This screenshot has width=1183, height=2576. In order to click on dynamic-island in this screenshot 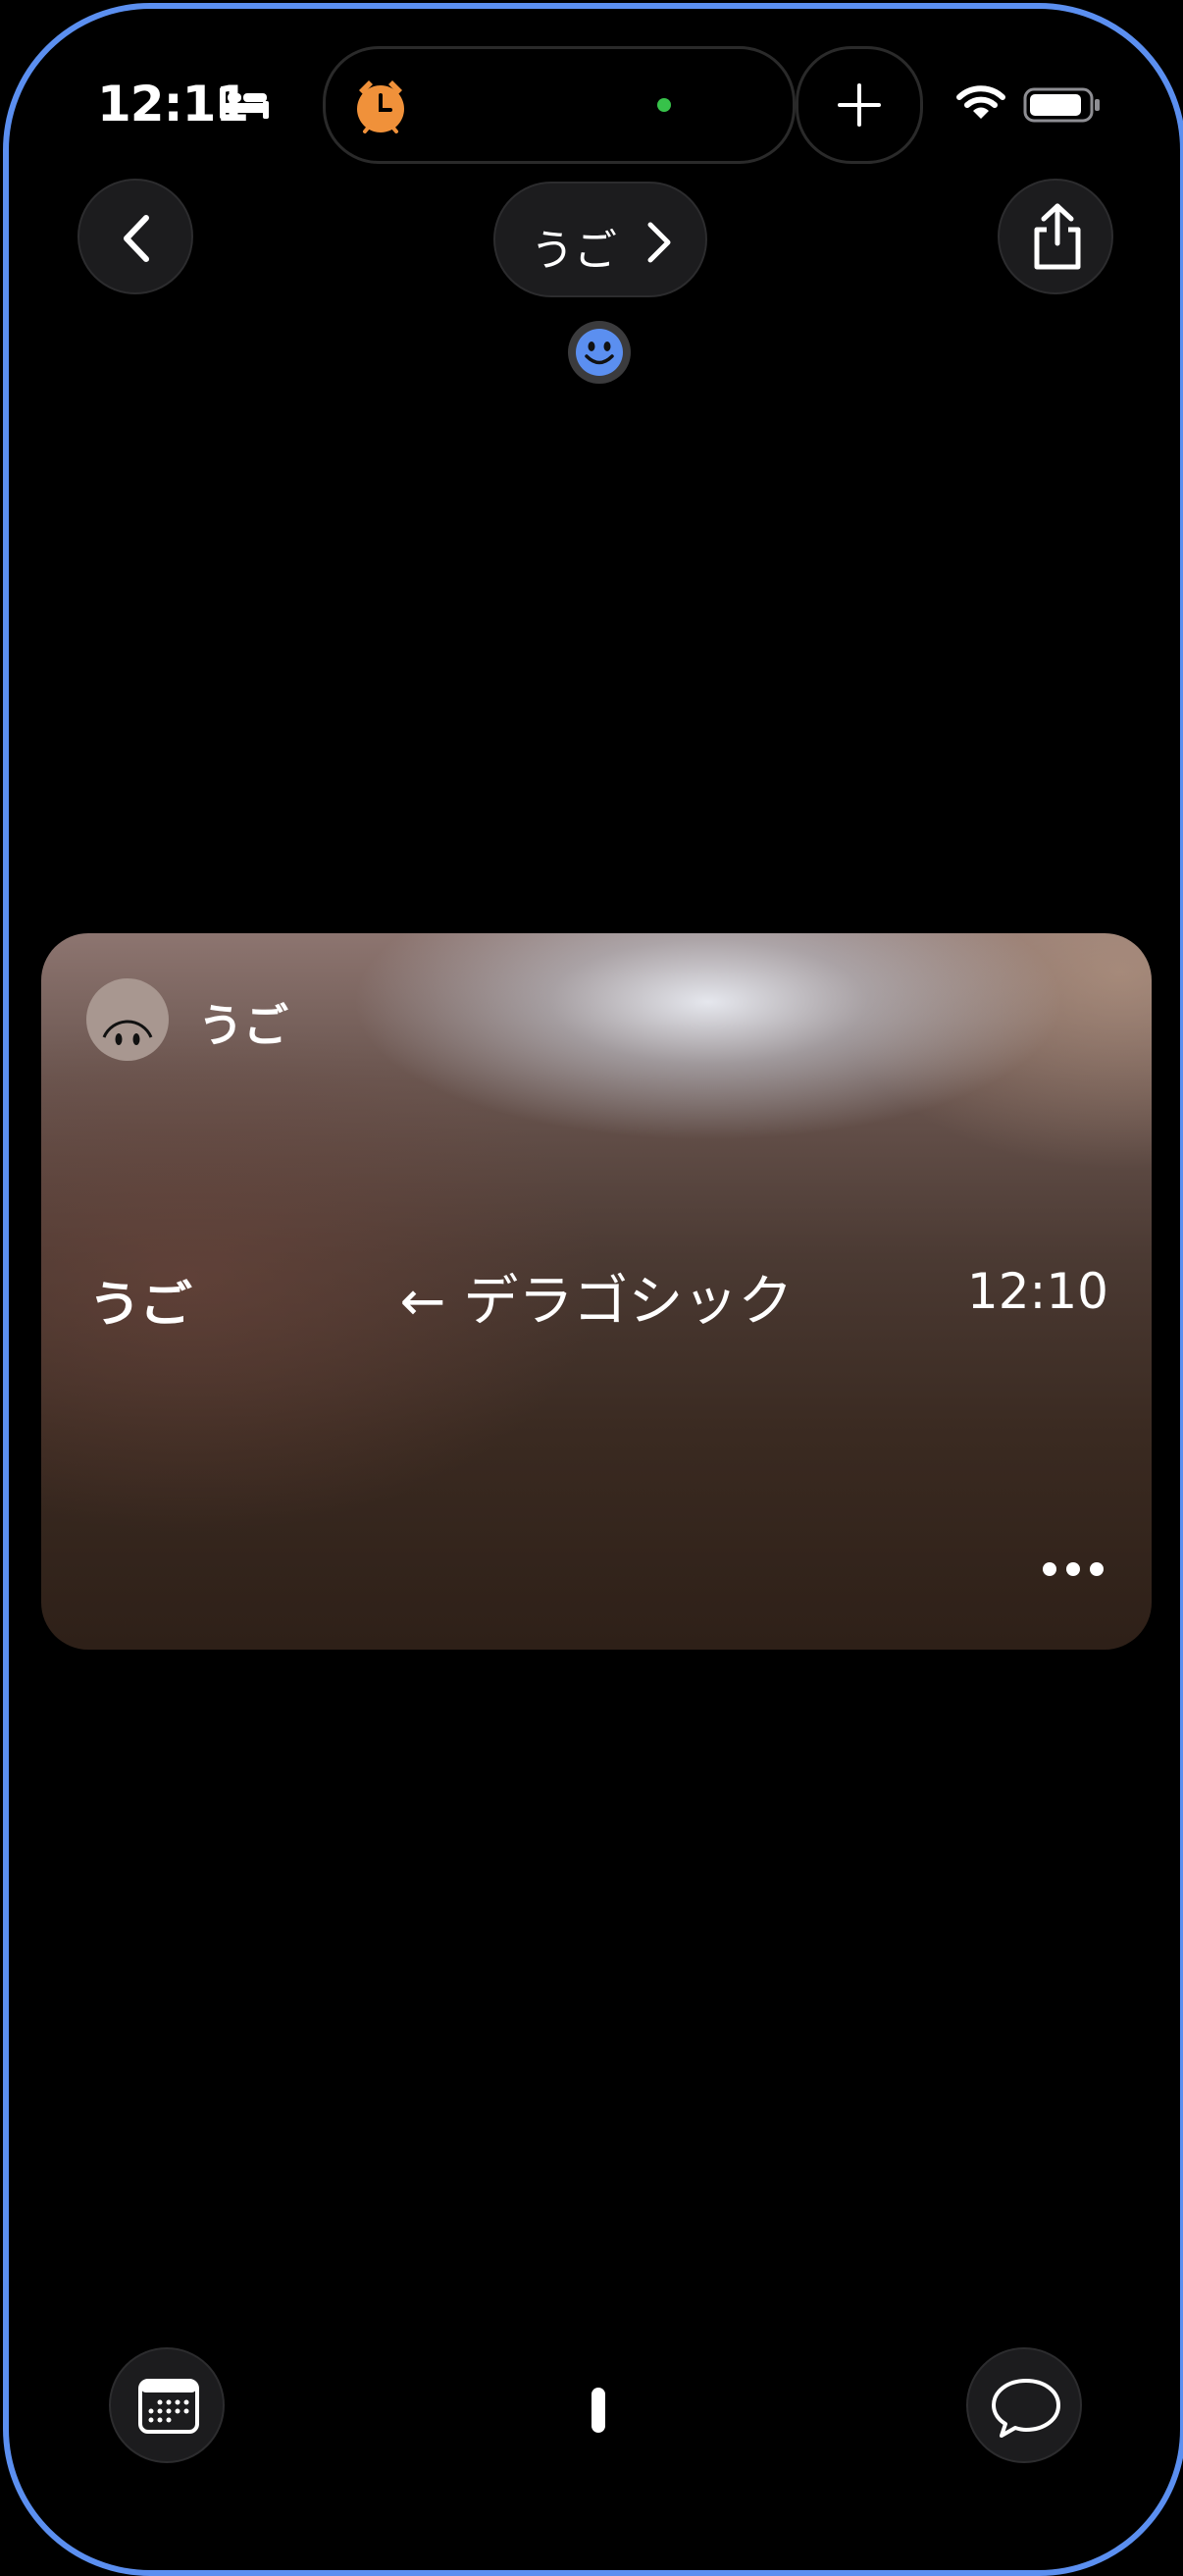, I will do `click(560, 105)`.